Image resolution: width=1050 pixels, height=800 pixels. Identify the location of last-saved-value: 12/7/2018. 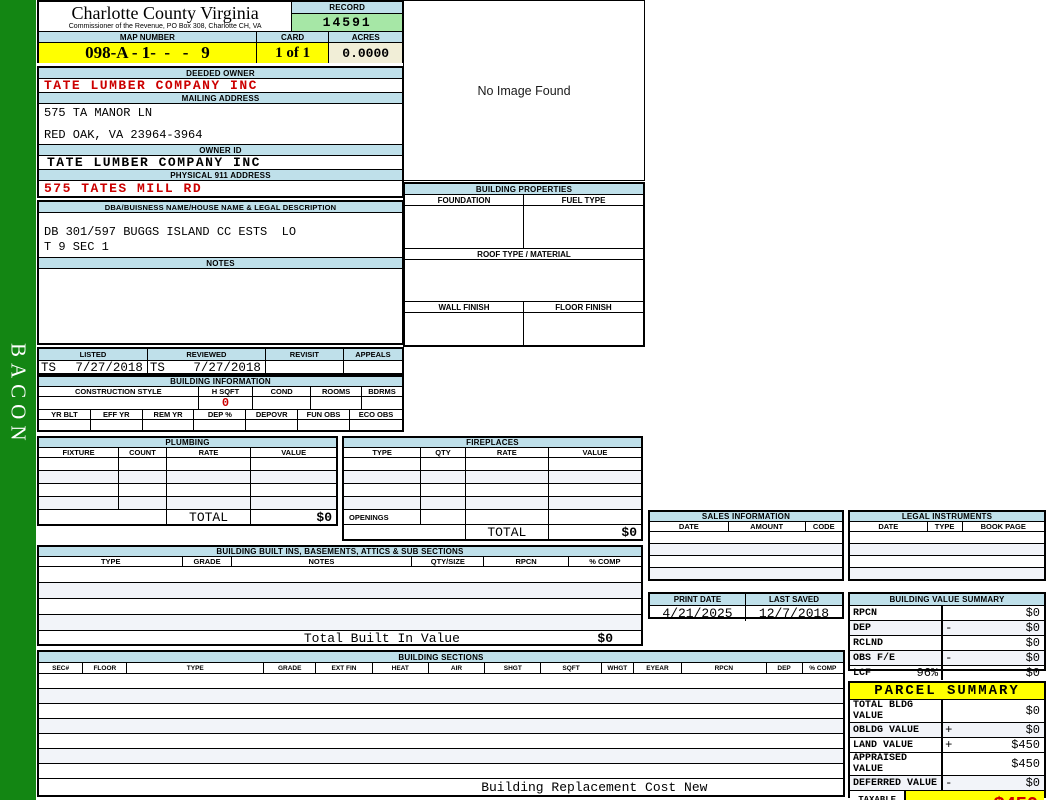
(794, 613).